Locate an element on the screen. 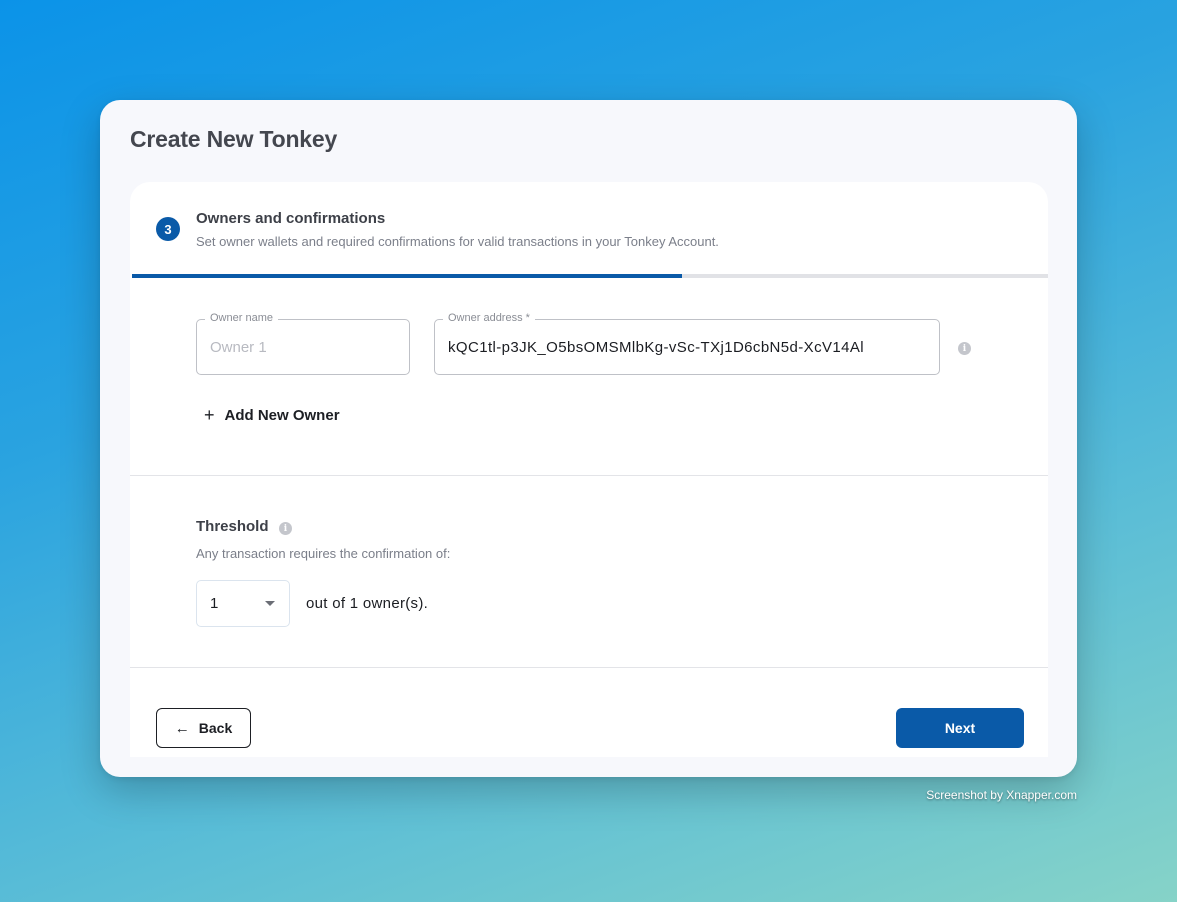 Image resolution: width=1177 pixels, height=902 pixels. owner-name-field: Owner name Owner 1 is located at coordinates (303, 343).